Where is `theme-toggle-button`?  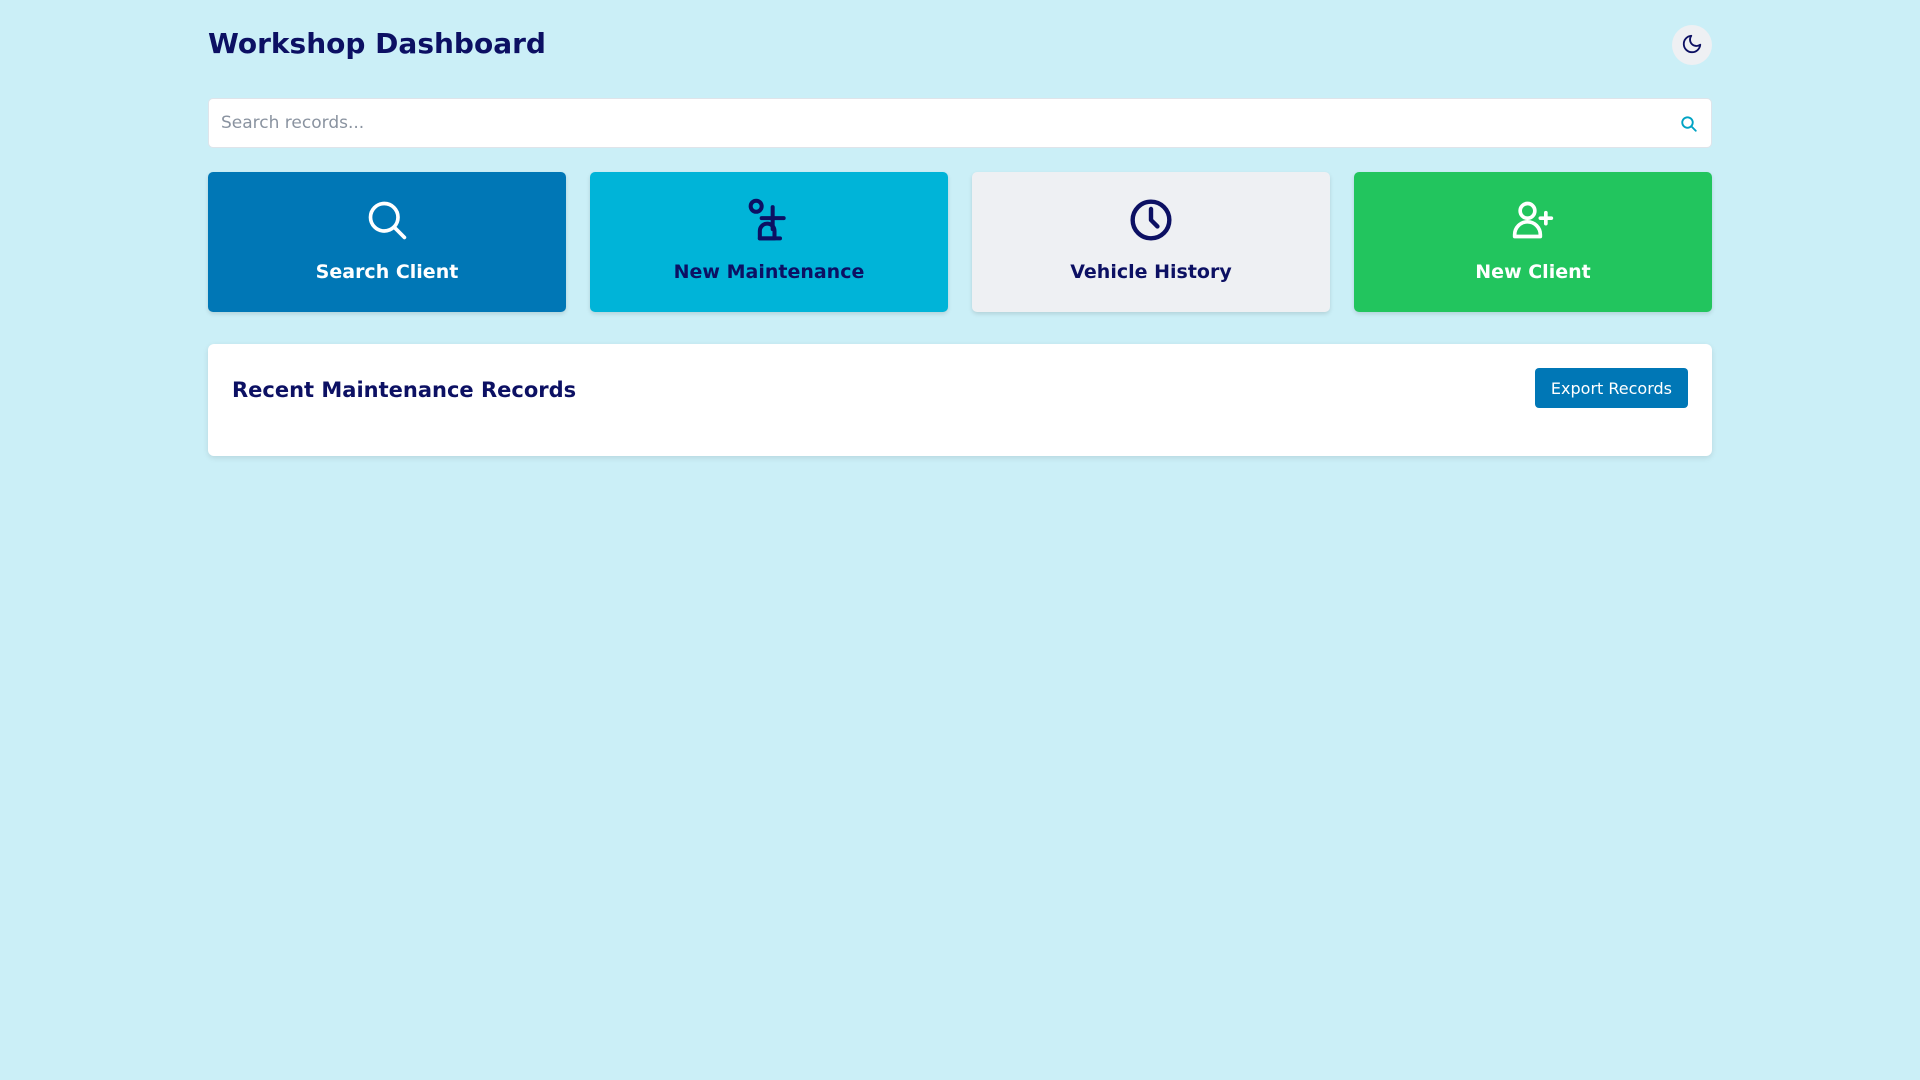
theme-toggle-button is located at coordinates (1692, 45).